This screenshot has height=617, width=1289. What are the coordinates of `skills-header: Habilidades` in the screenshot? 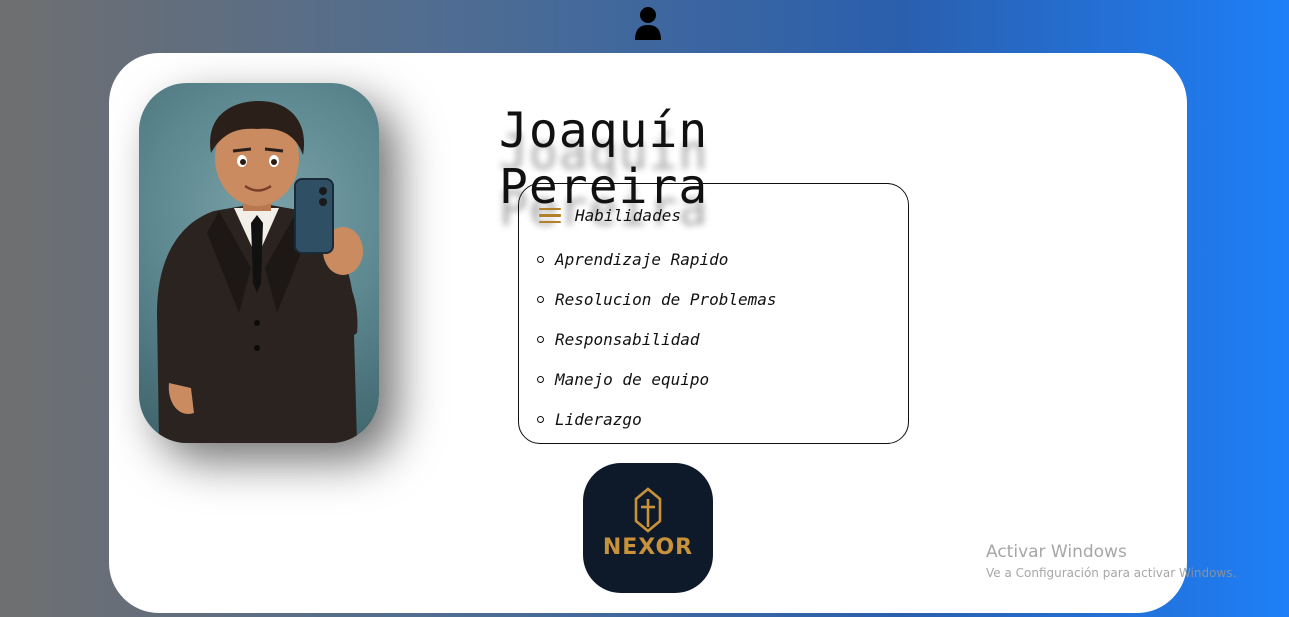 It's located at (610, 215).